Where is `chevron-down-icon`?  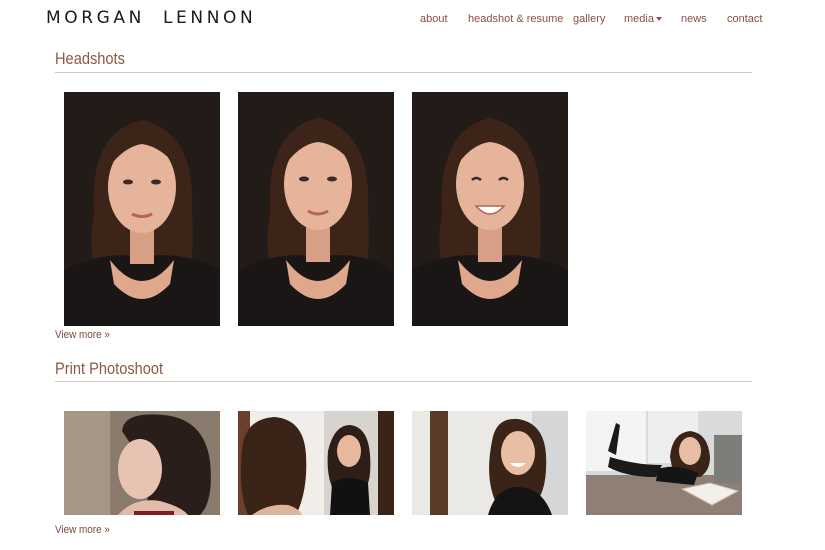
chevron-down-icon is located at coordinates (658, 19).